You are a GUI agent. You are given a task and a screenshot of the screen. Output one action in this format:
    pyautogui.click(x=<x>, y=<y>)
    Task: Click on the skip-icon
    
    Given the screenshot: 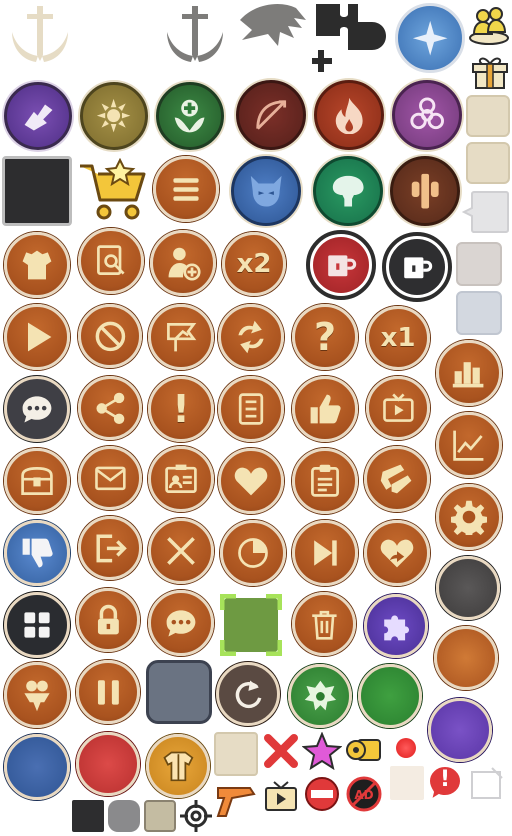 What is the action you would take?
    pyautogui.click(x=325, y=553)
    